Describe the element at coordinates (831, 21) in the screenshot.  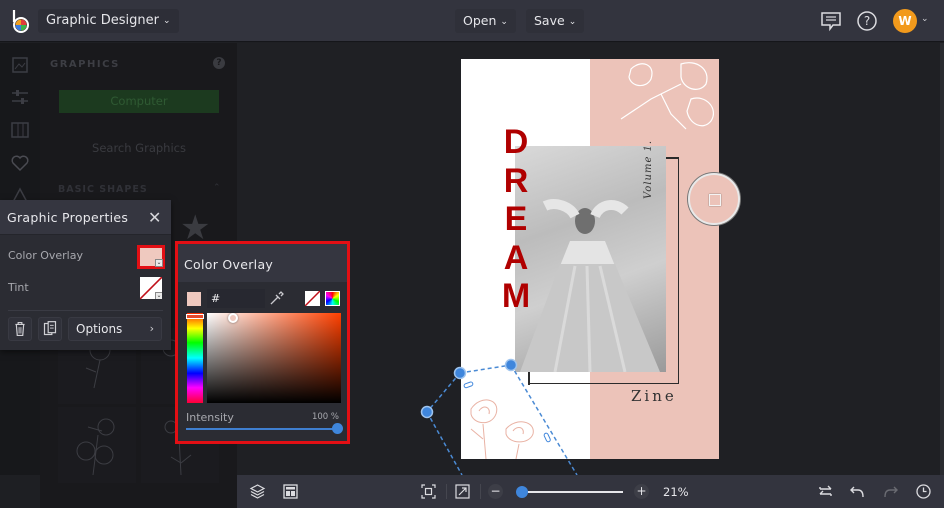
I see `comments-icon` at that location.